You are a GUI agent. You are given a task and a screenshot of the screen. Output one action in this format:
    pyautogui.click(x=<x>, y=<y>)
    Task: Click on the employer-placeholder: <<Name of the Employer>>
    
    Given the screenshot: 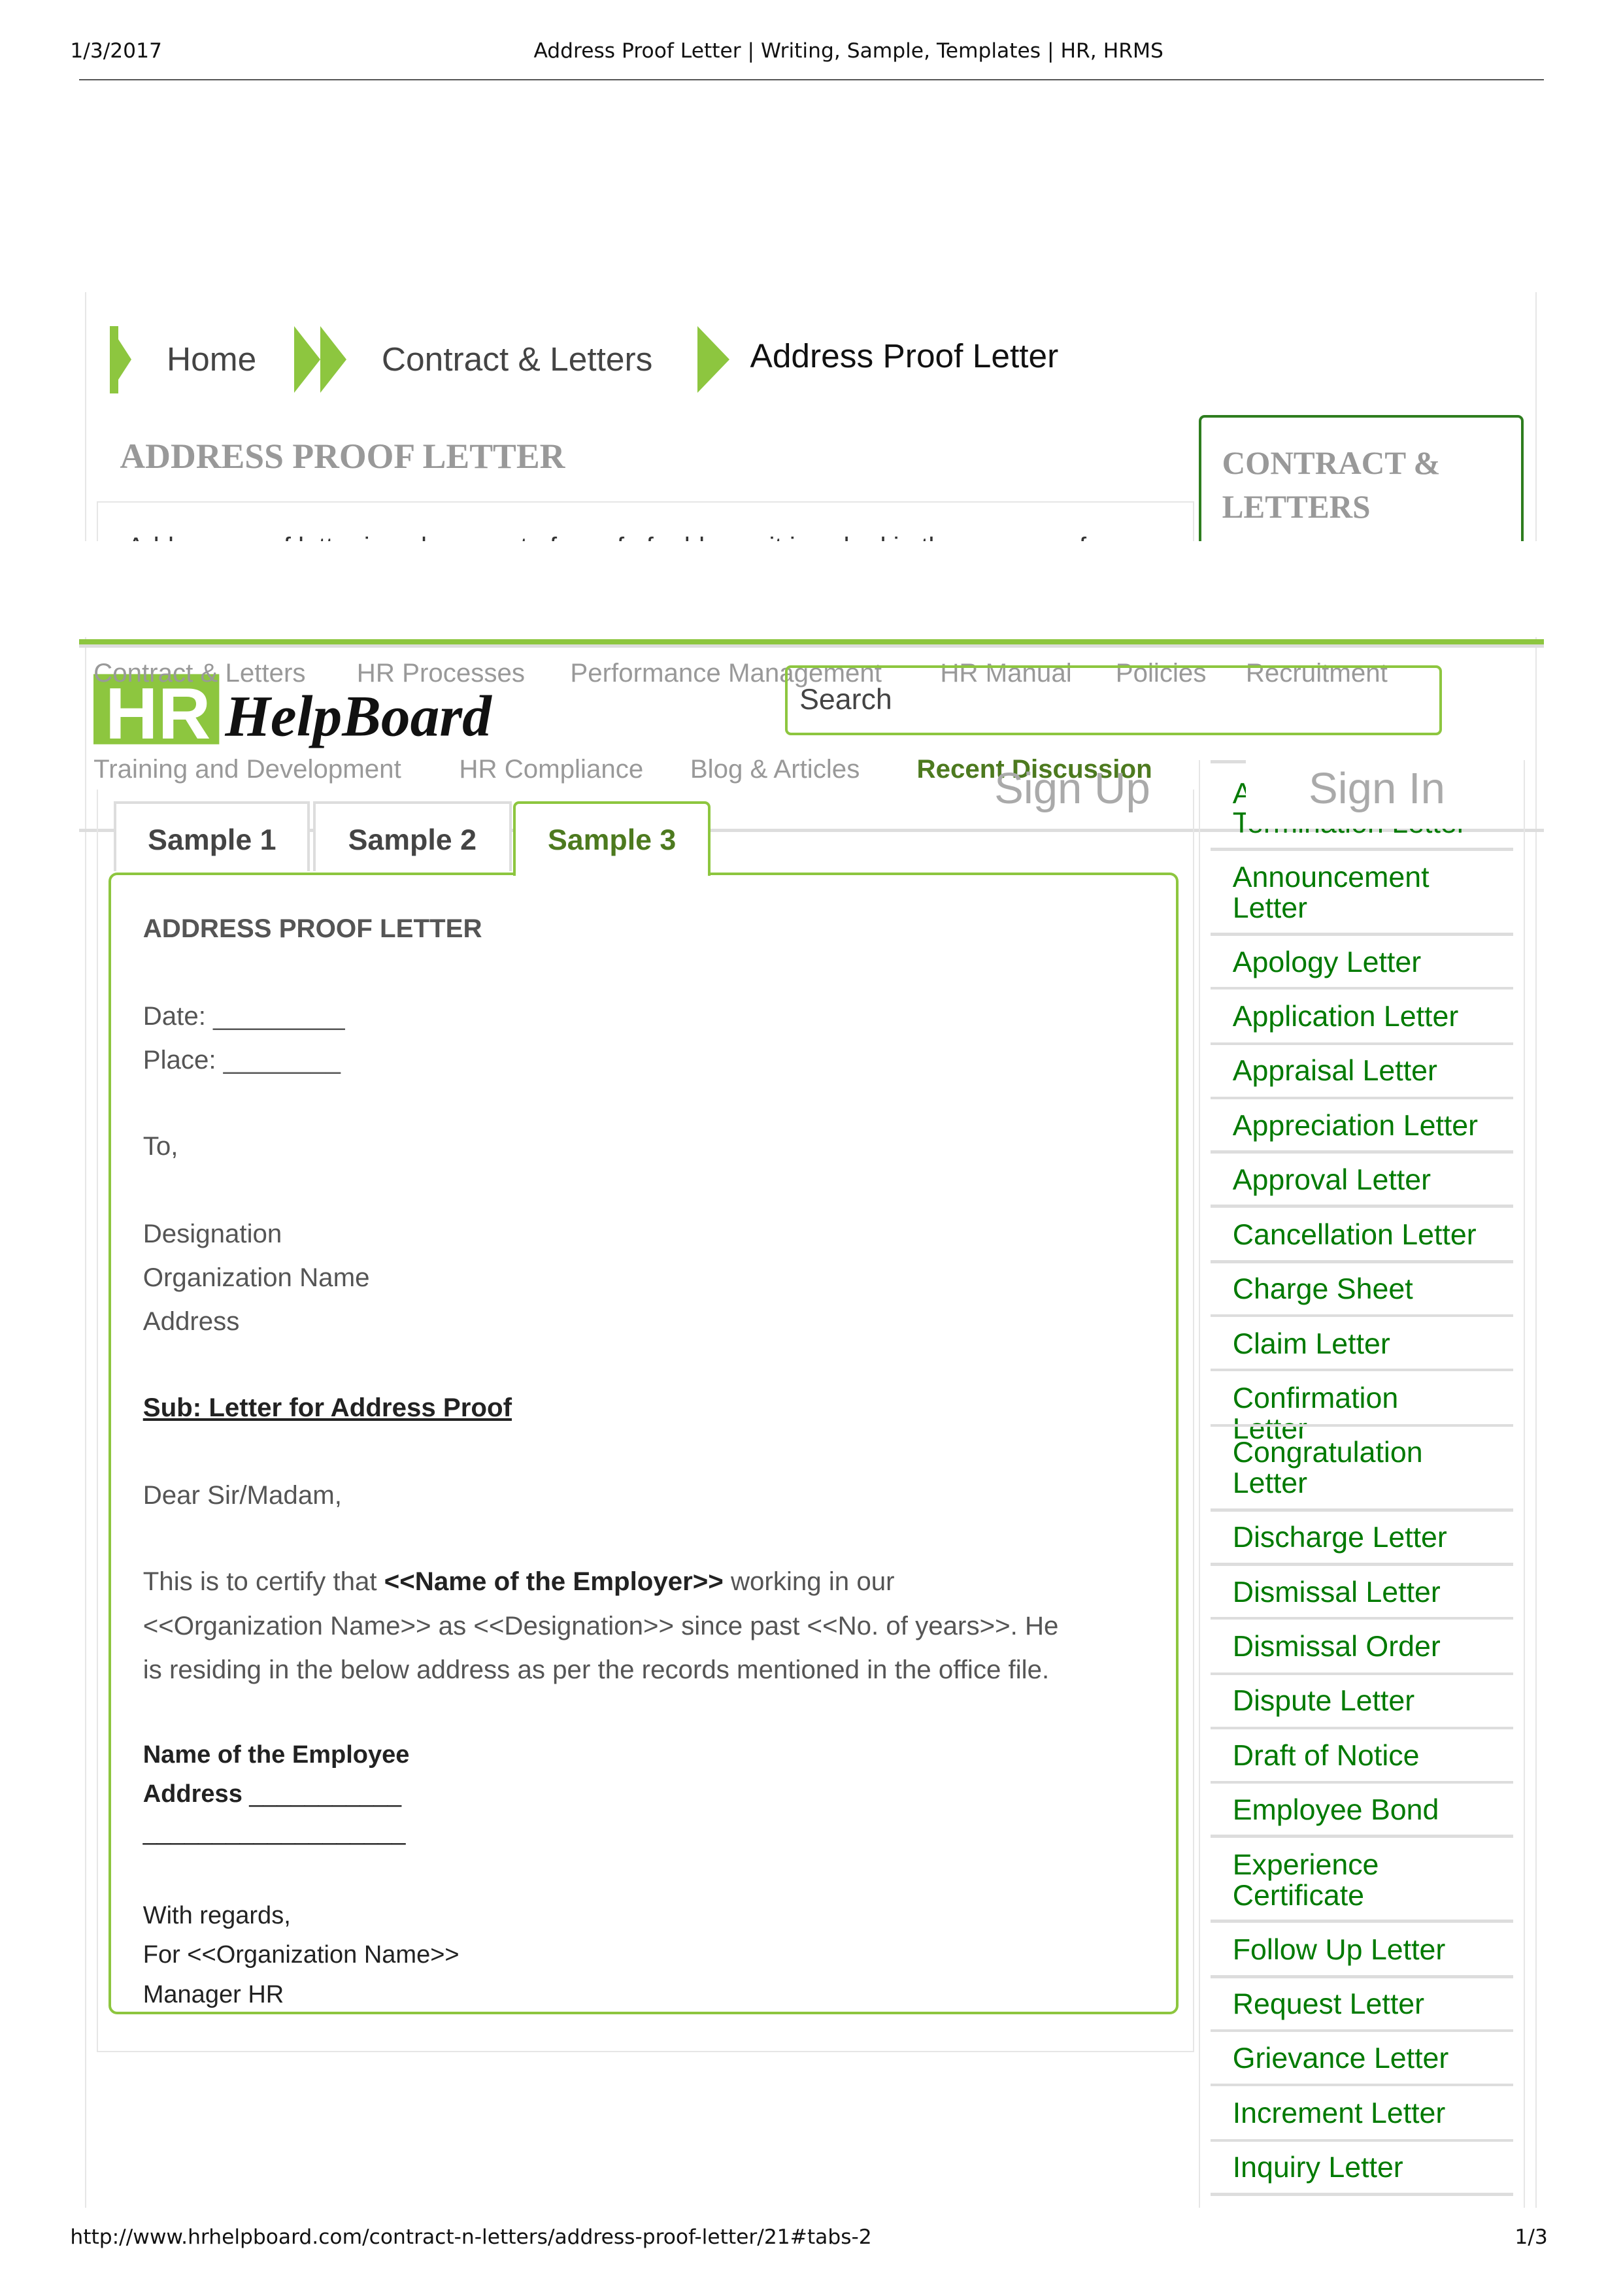 What is the action you would take?
    pyautogui.click(x=554, y=1582)
    